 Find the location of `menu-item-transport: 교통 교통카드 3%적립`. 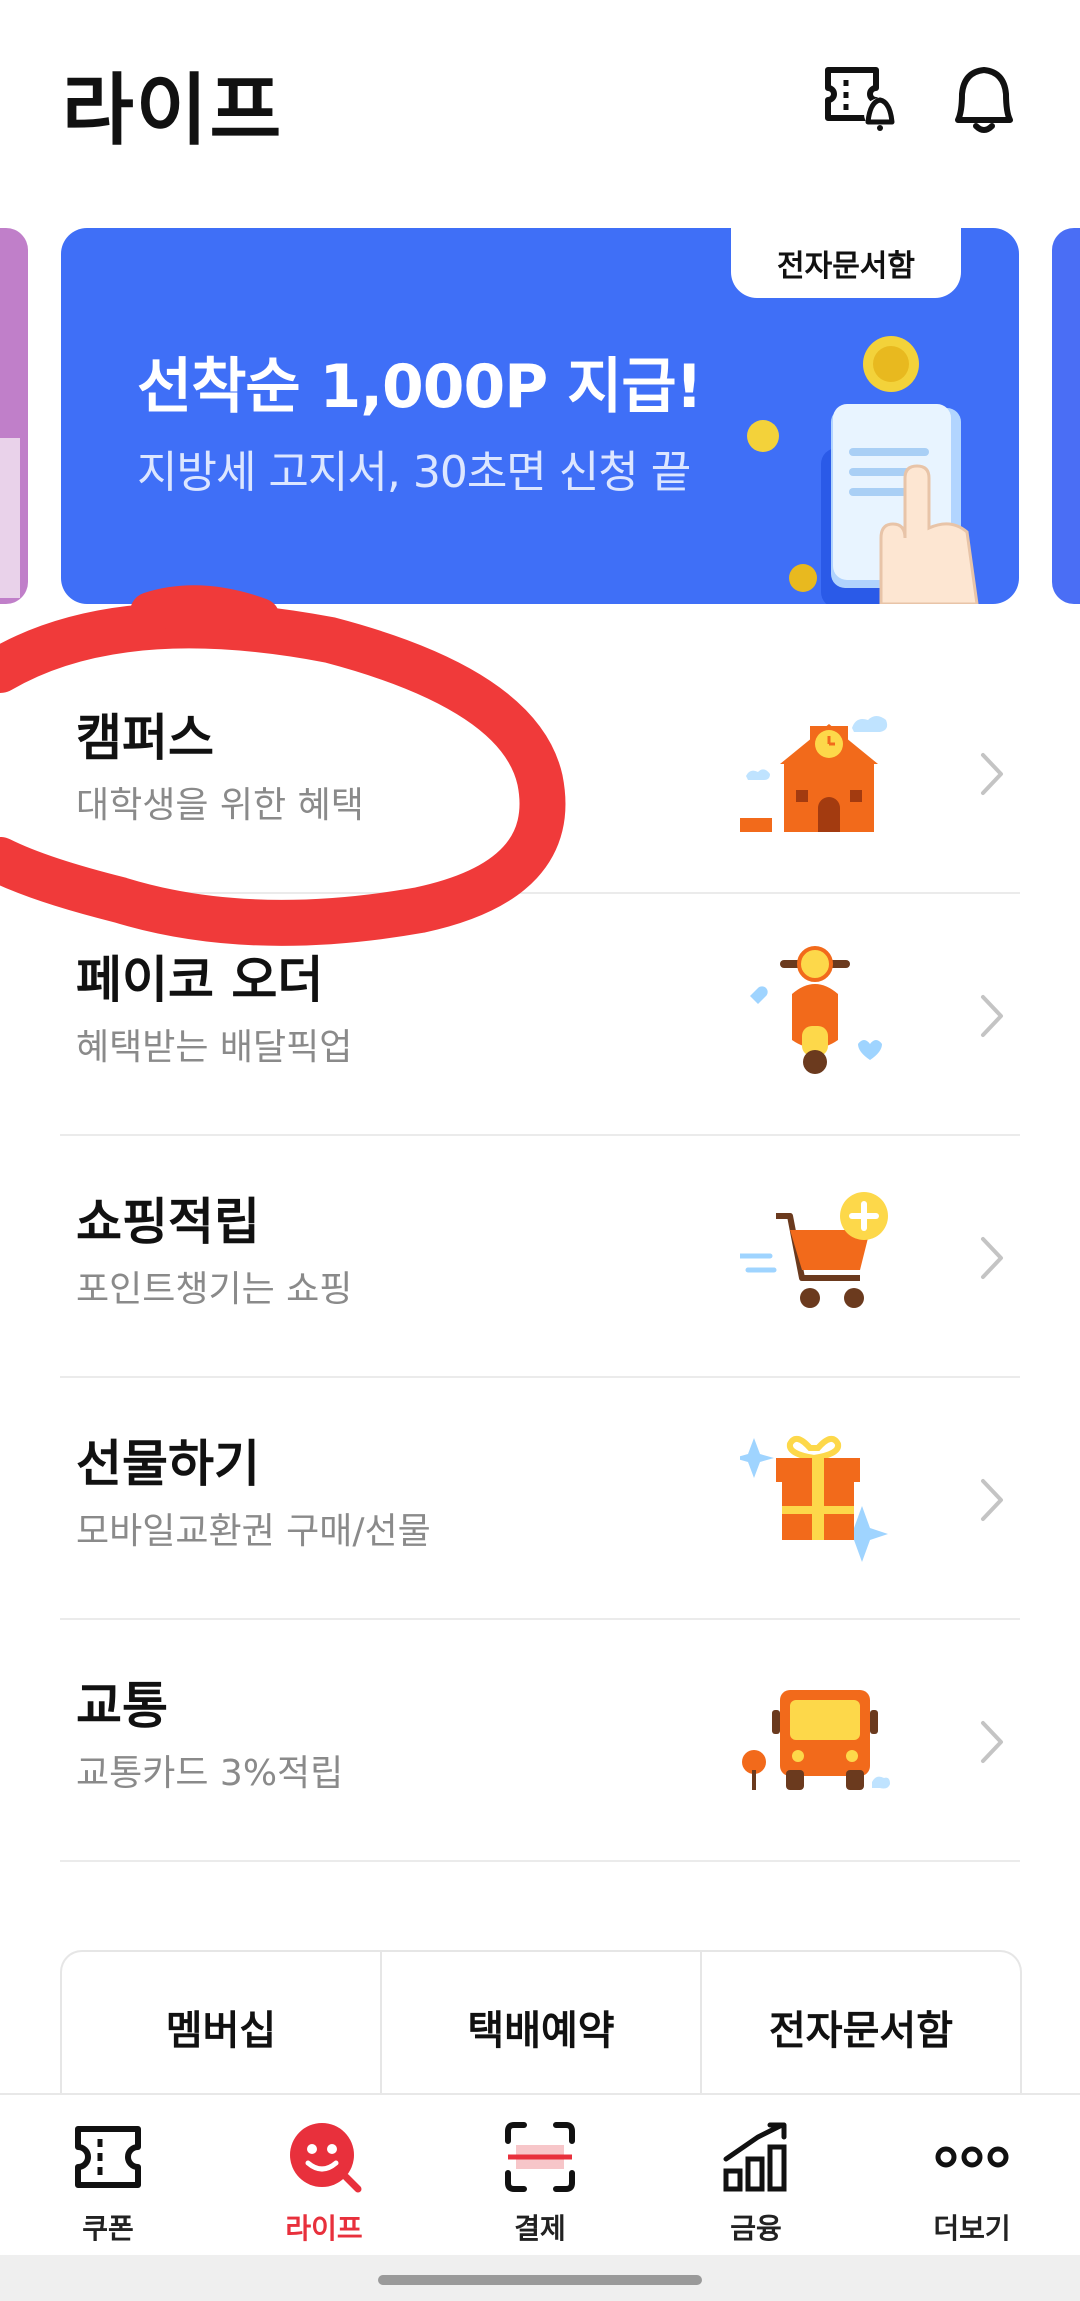

menu-item-transport: 교통 교통카드 3%적립 is located at coordinates (540, 1741).